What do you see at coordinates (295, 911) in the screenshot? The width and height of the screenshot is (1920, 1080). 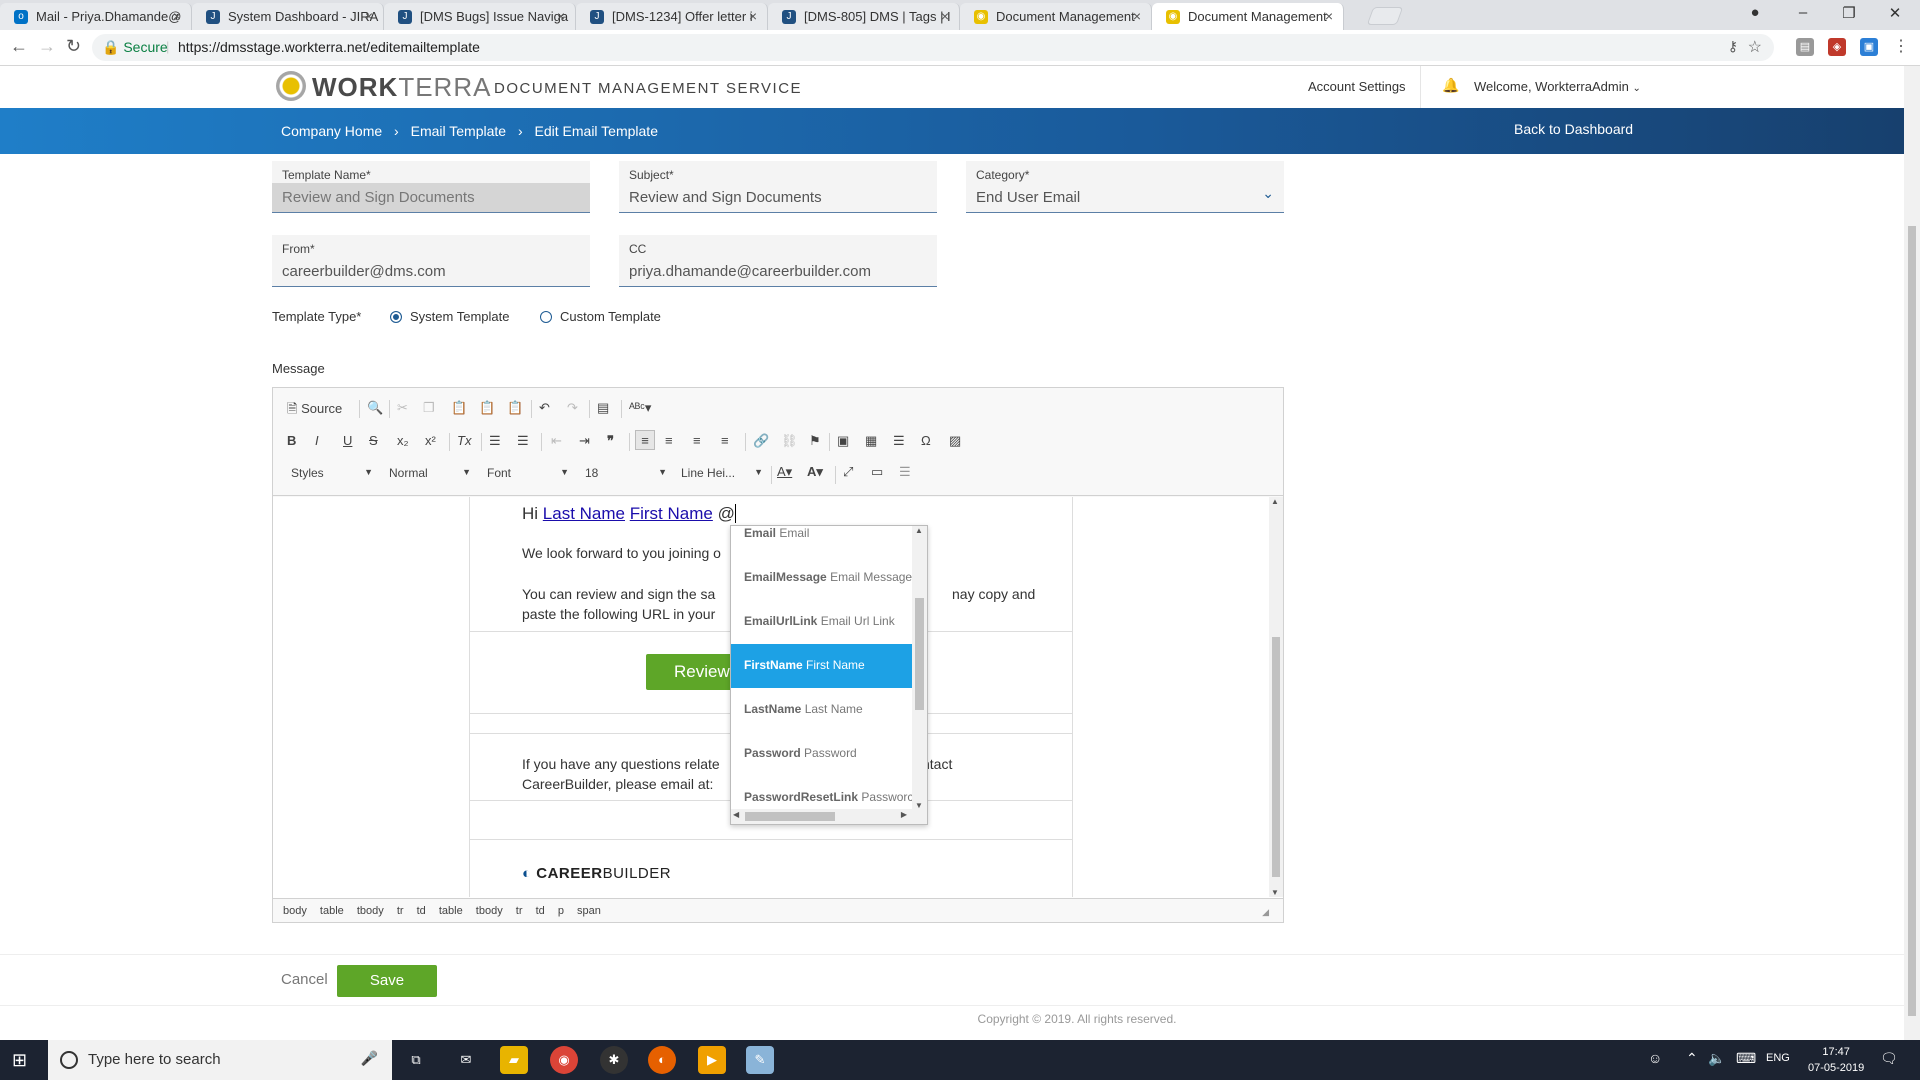 I see `path-item: body` at bounding box center [295, 911].